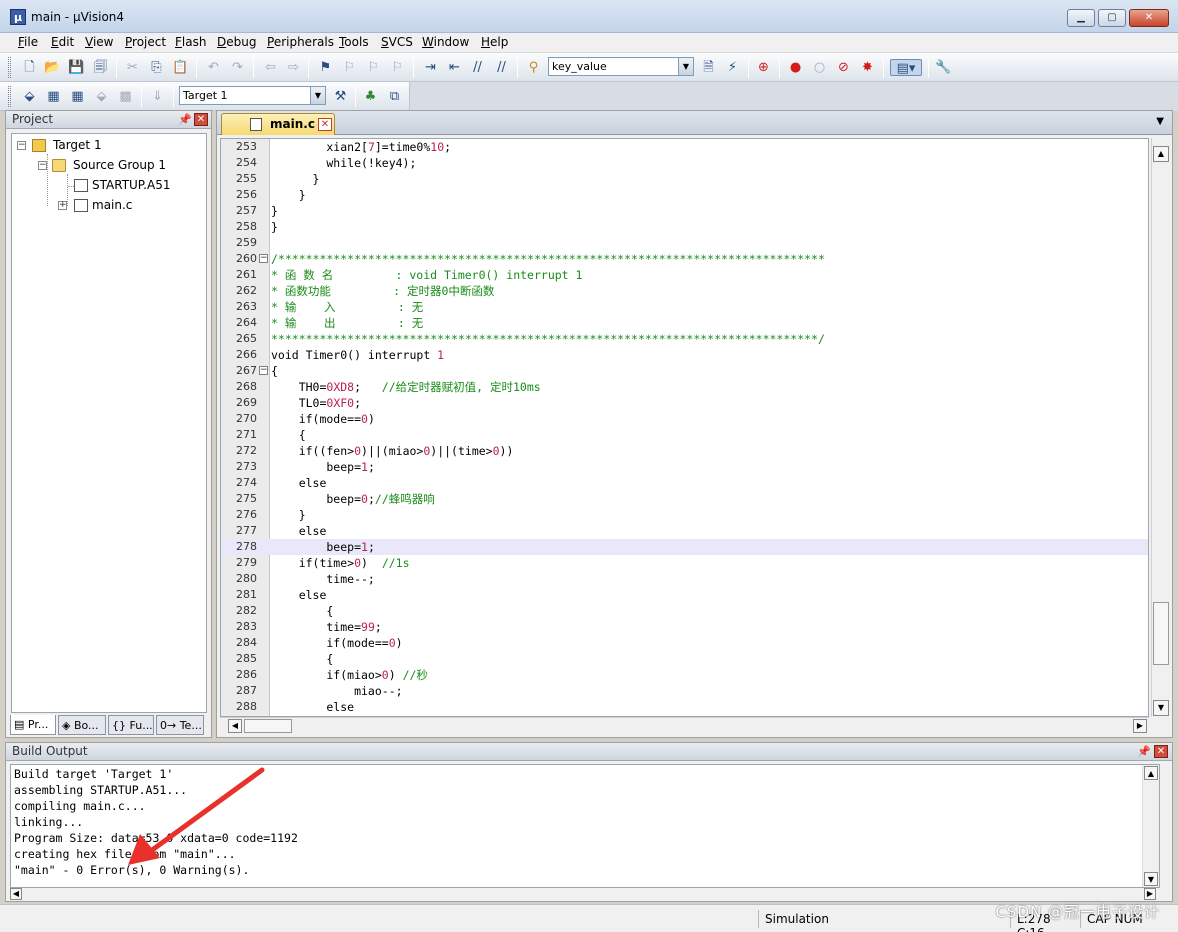 This screenshot has width=1178, height=932. Describe the element at coordinates (684, 579) in the screenshot. I see `code-line: 280 time--;` at that location.